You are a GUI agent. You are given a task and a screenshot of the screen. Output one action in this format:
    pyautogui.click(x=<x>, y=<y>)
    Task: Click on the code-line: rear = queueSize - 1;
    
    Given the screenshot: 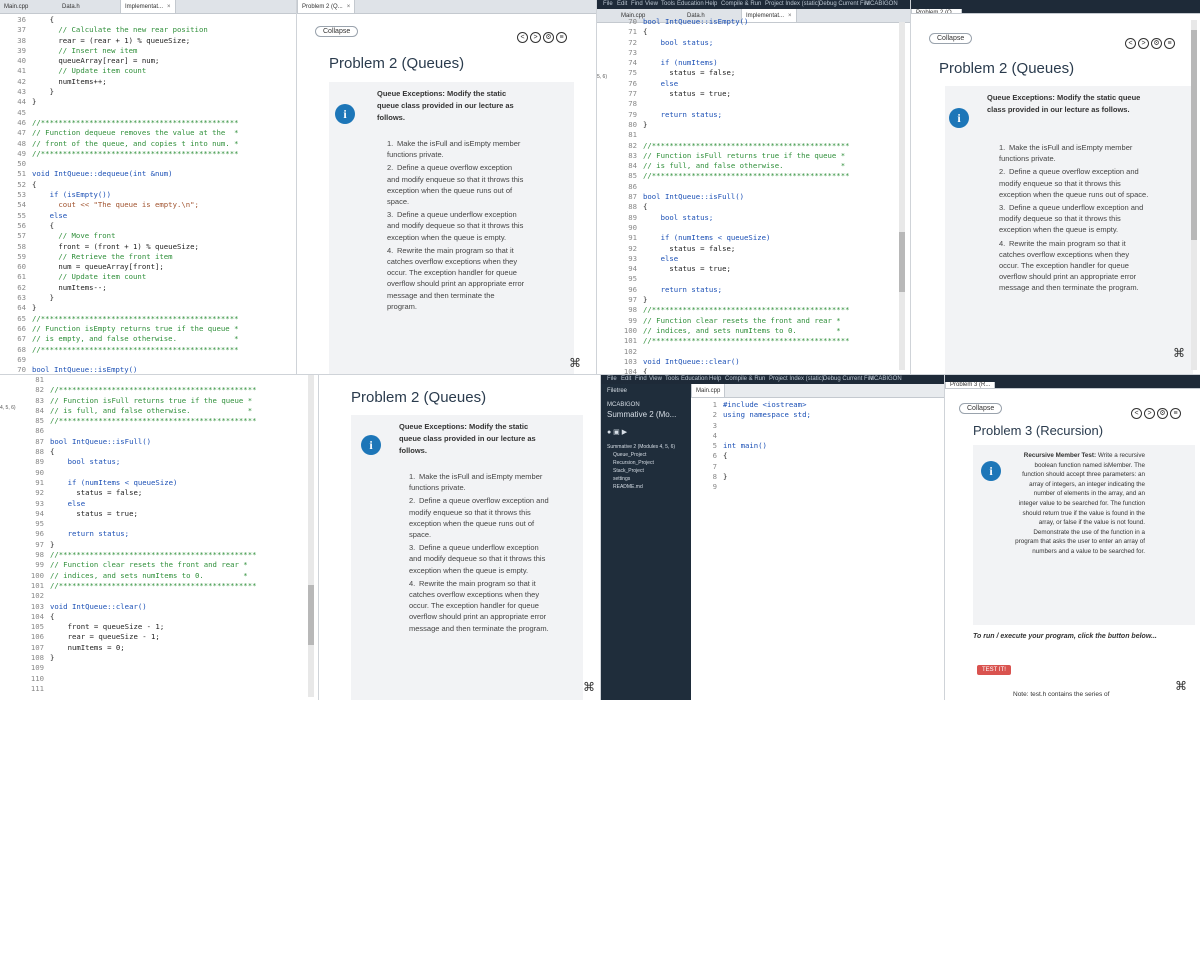 What is the action you would take?
    pyautogui.click(x=182, y=637)
    